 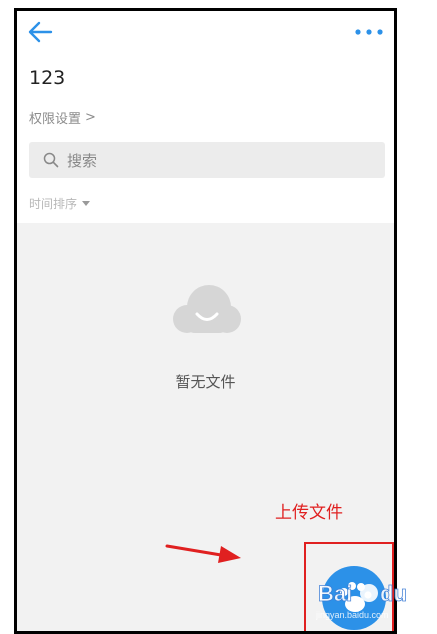 What do you see at coordinates (205, 382) in the screenshot?
I see `empty-state-text: 暂无文件` at bounding box center [205, 382].